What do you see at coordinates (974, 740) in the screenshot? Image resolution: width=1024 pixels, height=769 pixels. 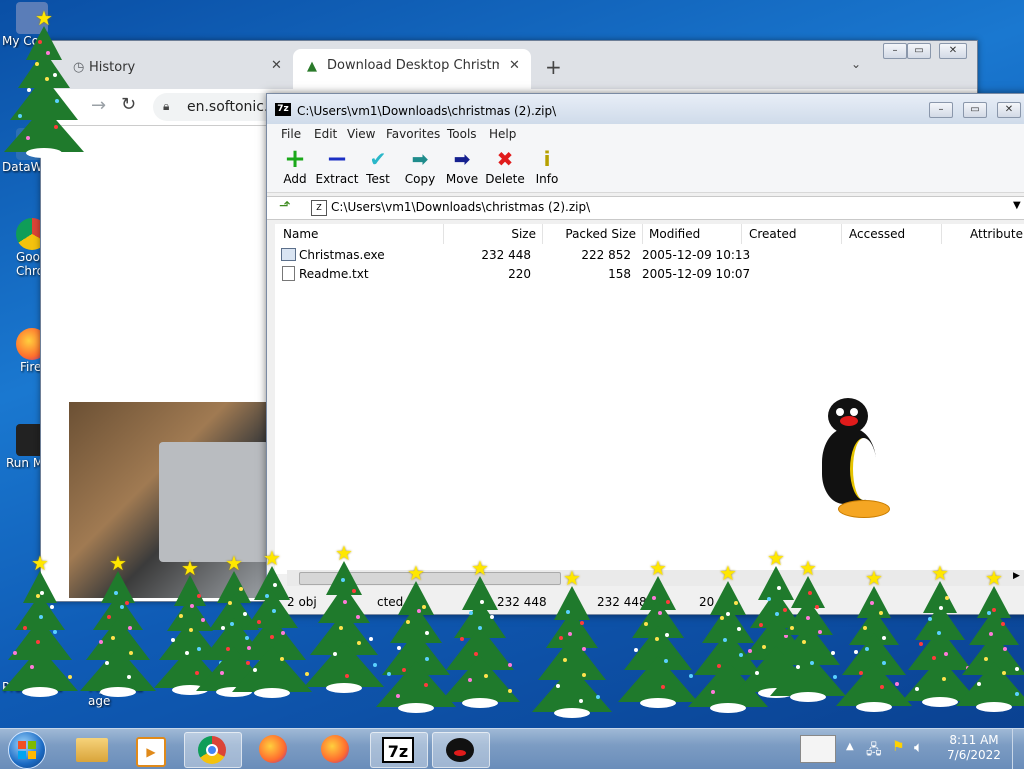 I see `clock-time: 8:11 AM` at bounding box center [974, 740].